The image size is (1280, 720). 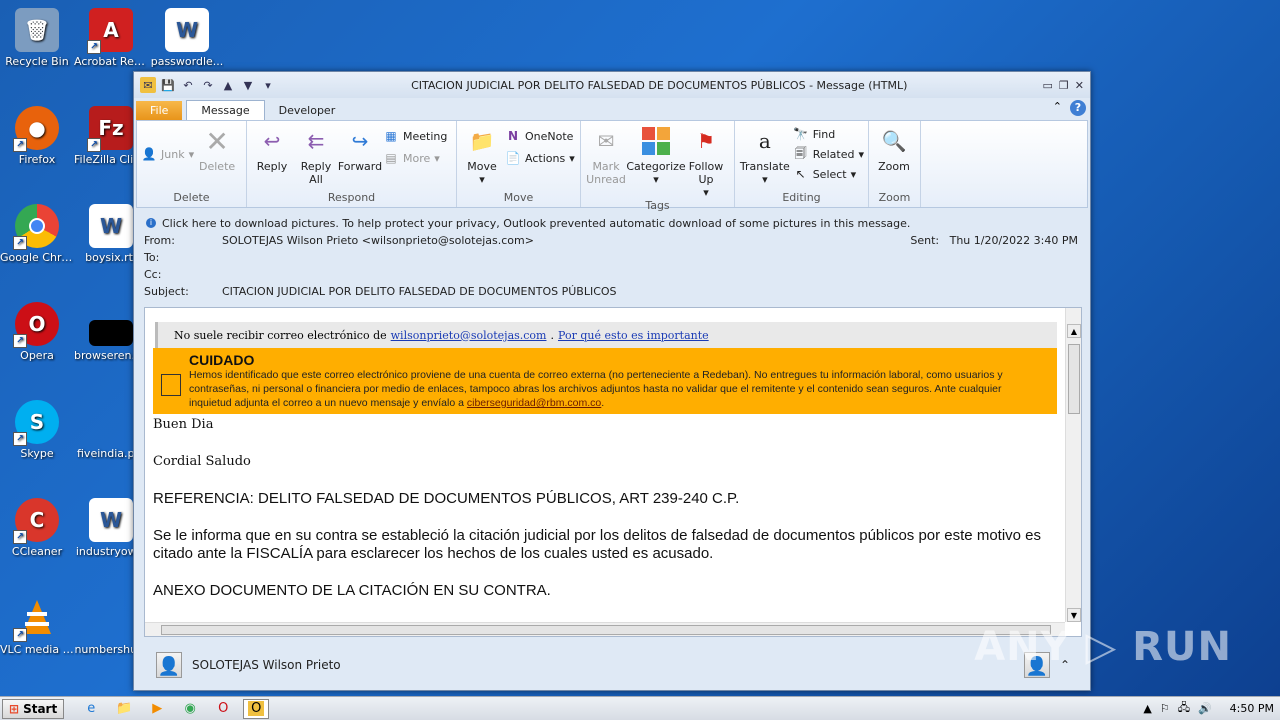 What do you see at coordinates (1074, 615) in the screenshot?
I see `scroll-down-arrow: ▼` at bounding box center [1074, 615].